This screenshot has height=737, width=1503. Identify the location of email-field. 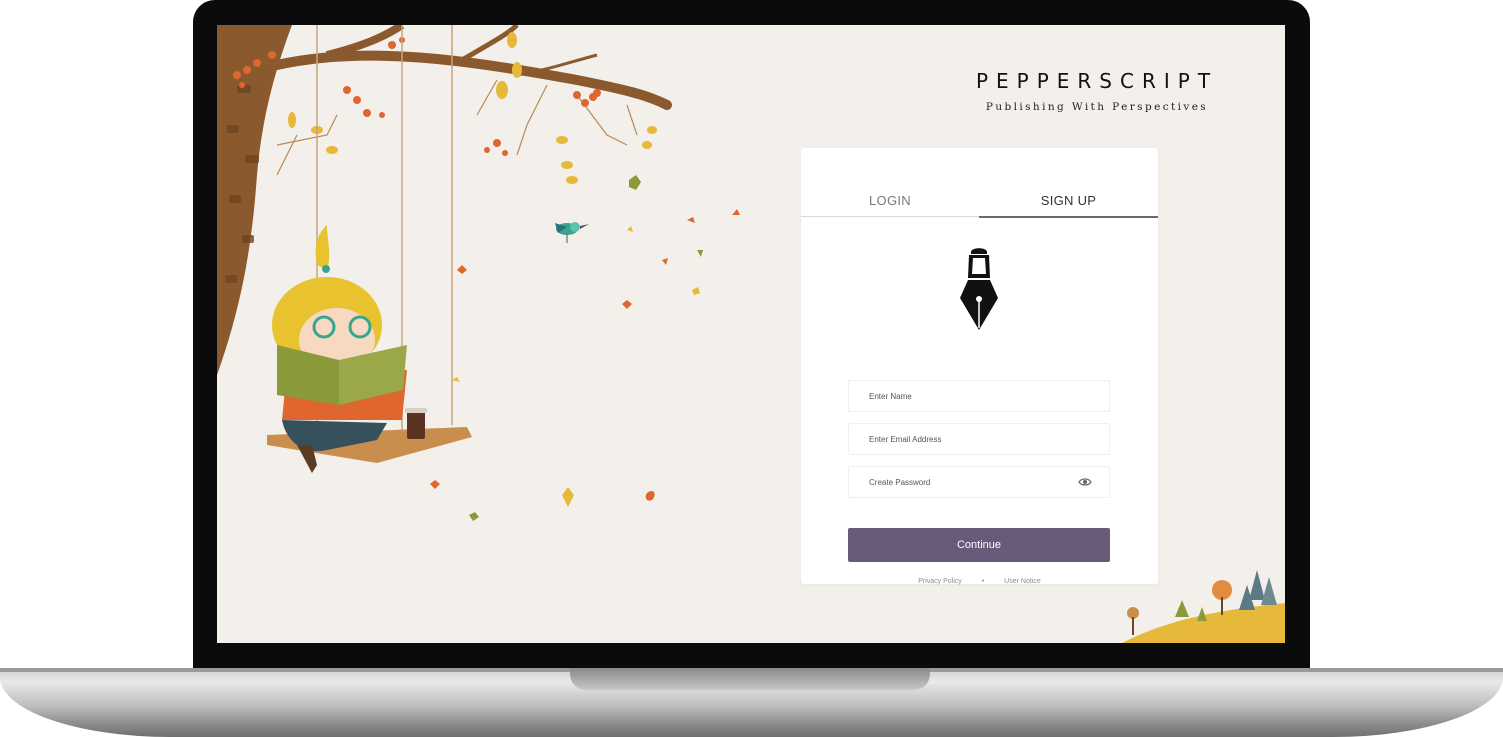
(979, 439).